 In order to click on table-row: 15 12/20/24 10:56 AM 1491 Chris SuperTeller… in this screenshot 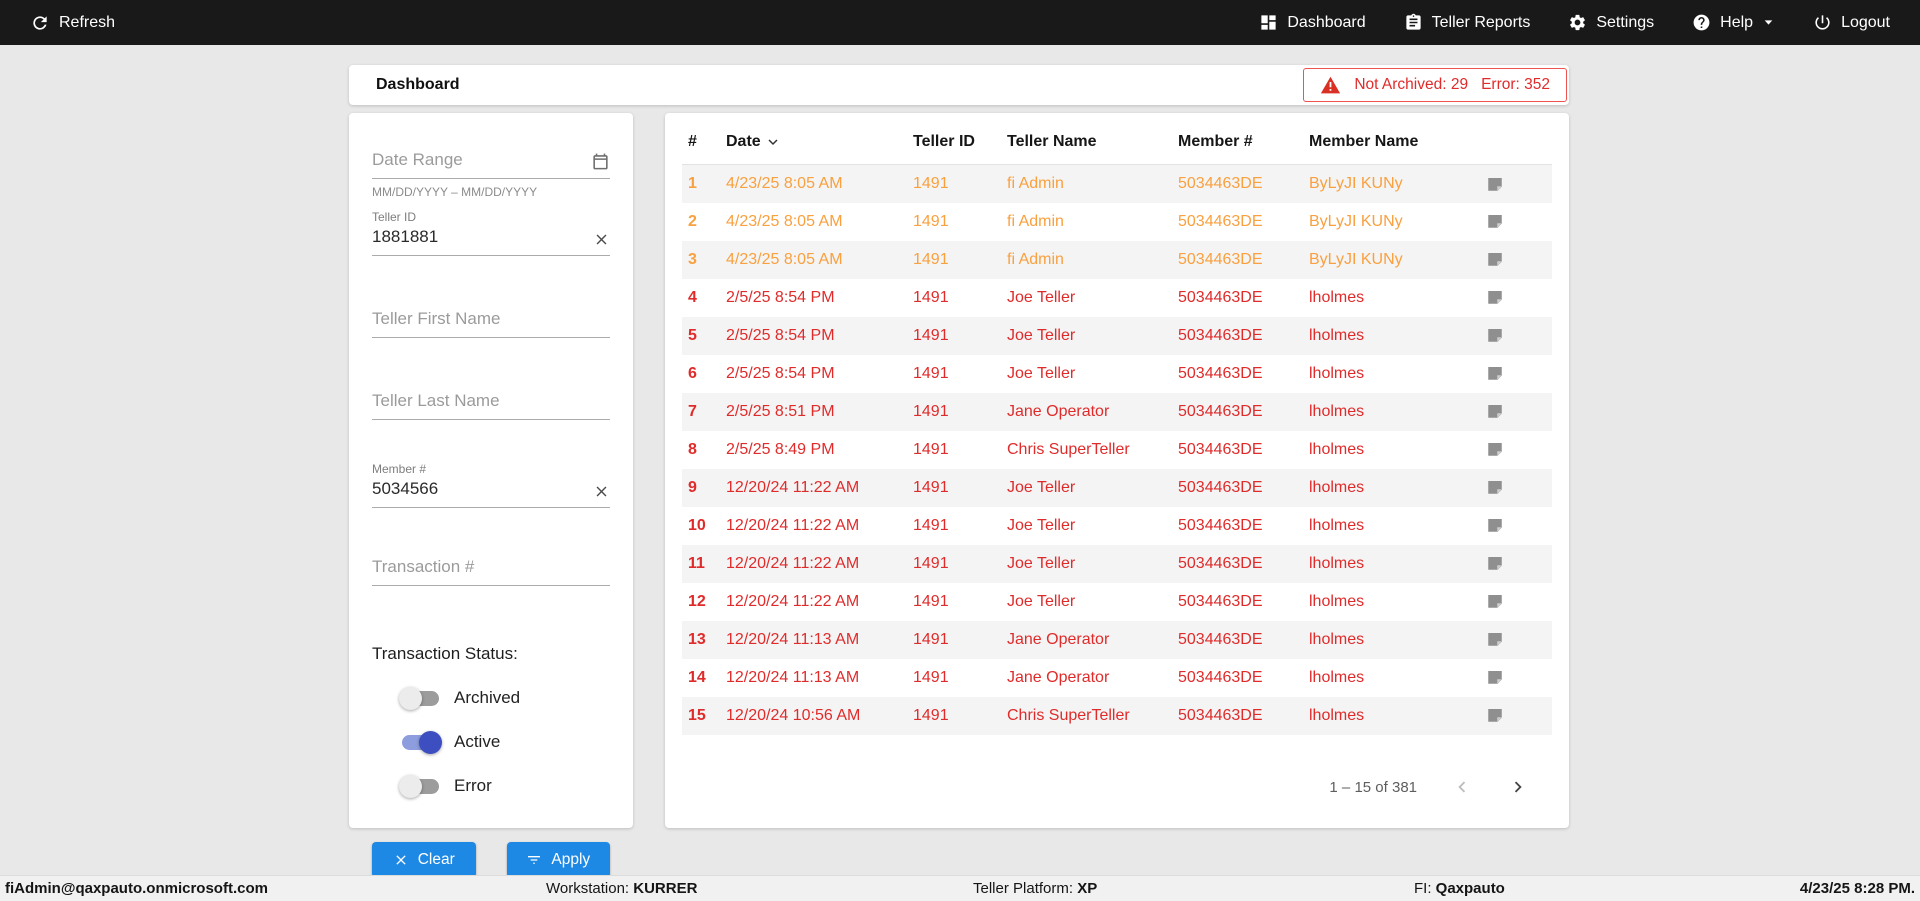, I will do `click(1117, 715)`.